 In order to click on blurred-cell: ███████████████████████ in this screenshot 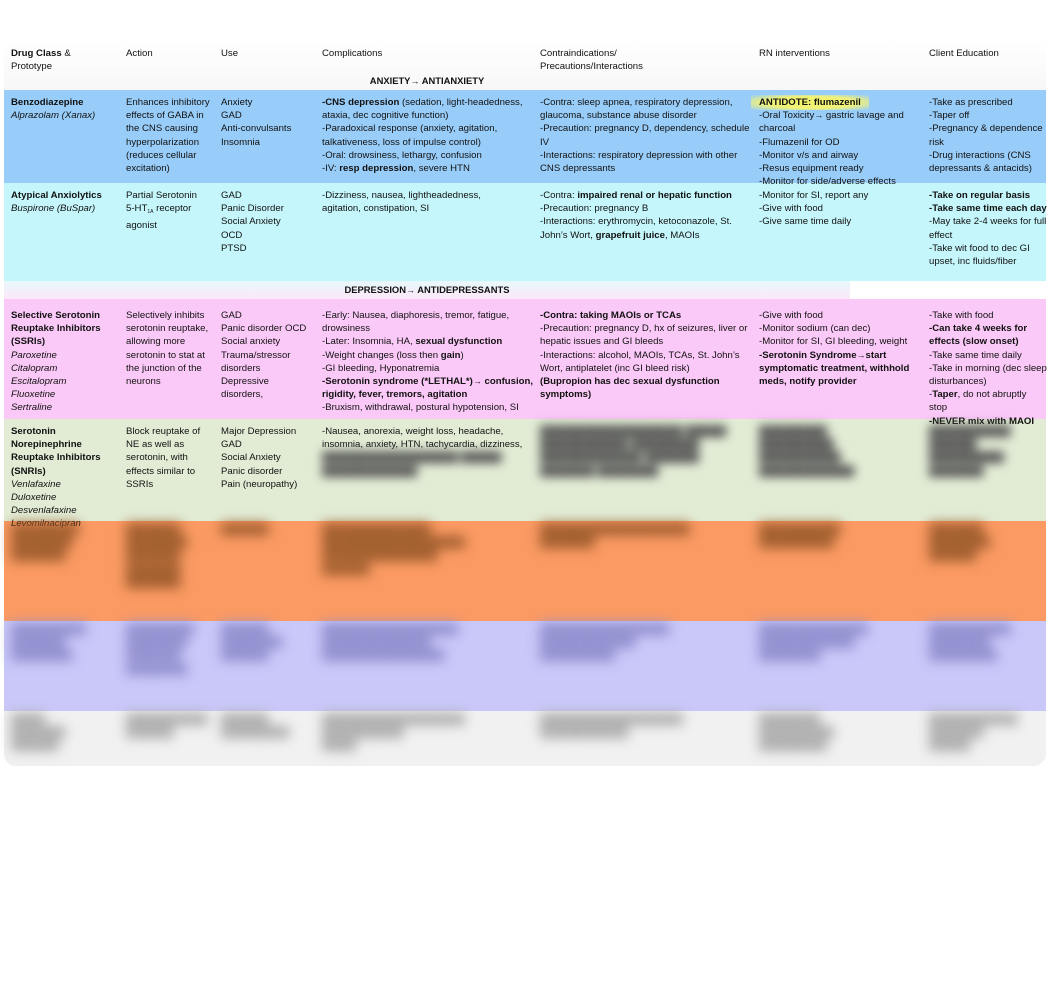, I will do `click(800, 536)`.